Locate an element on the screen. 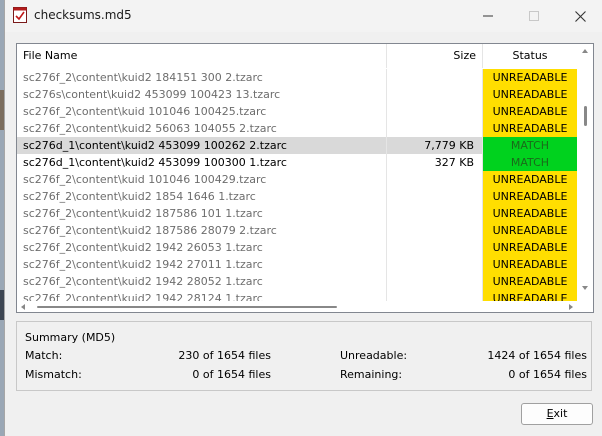 Image resolution: width=602 pixels, height=436 pixels. horizontal-scroll-thumb is located at coordinates (187, 307).